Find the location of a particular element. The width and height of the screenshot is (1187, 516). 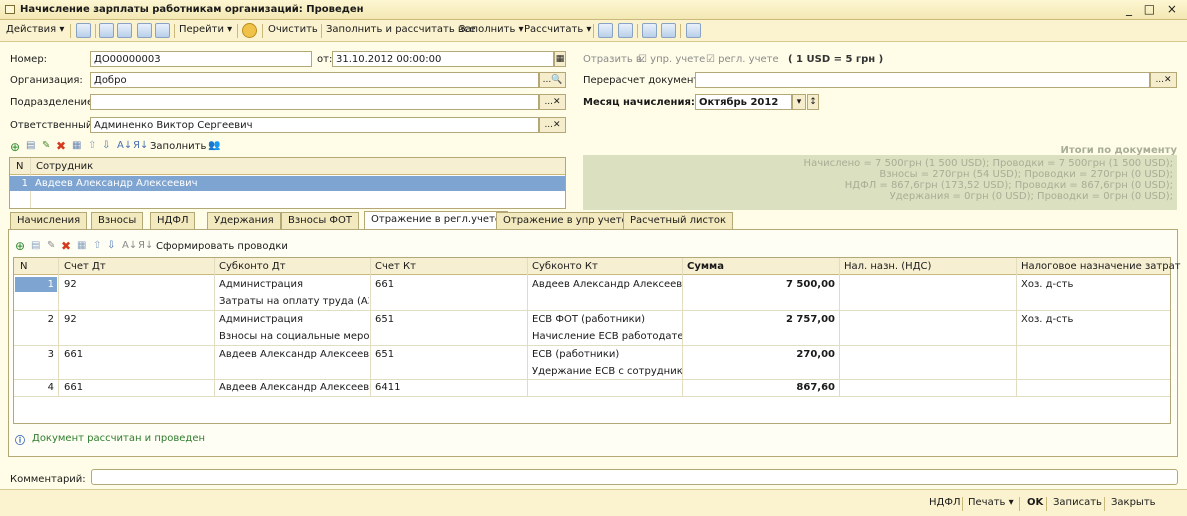

row-debit: 661 is located at coordinates (74, 387).